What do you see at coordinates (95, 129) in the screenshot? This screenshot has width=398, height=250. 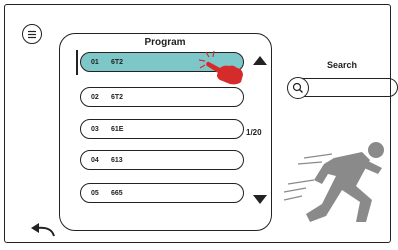 I see `program-number: 03` at bounding box center [95, 129].